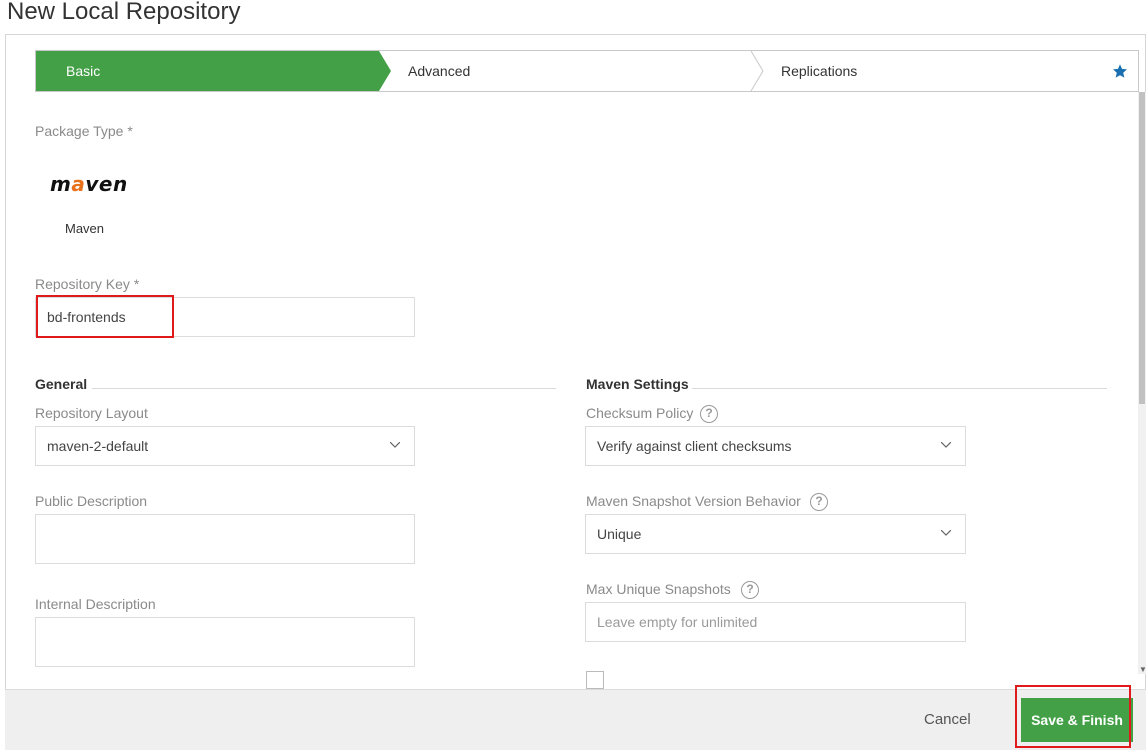 Image resolution: width=1146 pixels, height=750 pixels. I want to click on public-description-textarea, so click(225, 539).